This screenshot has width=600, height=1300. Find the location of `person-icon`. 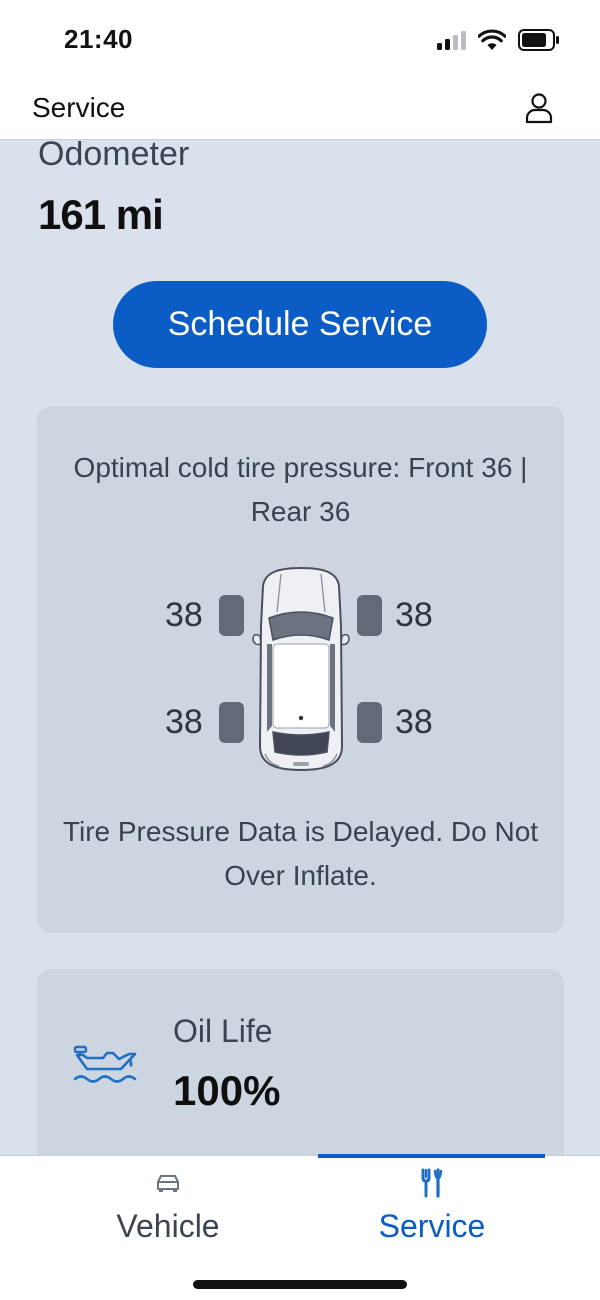

person-icon is located at coordinates (539, 108).